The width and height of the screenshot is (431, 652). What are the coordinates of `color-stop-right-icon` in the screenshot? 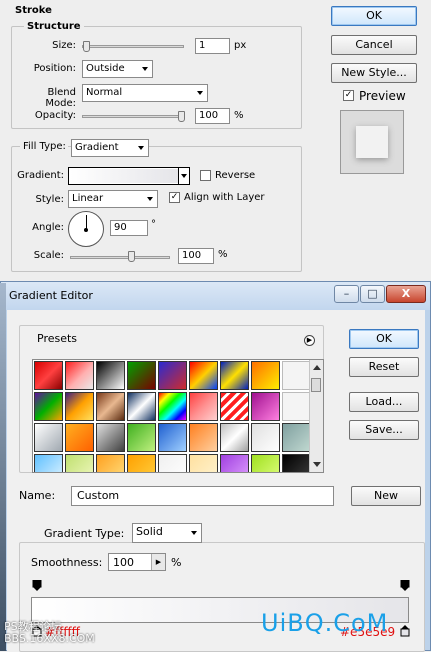 It's located at (405, 631).